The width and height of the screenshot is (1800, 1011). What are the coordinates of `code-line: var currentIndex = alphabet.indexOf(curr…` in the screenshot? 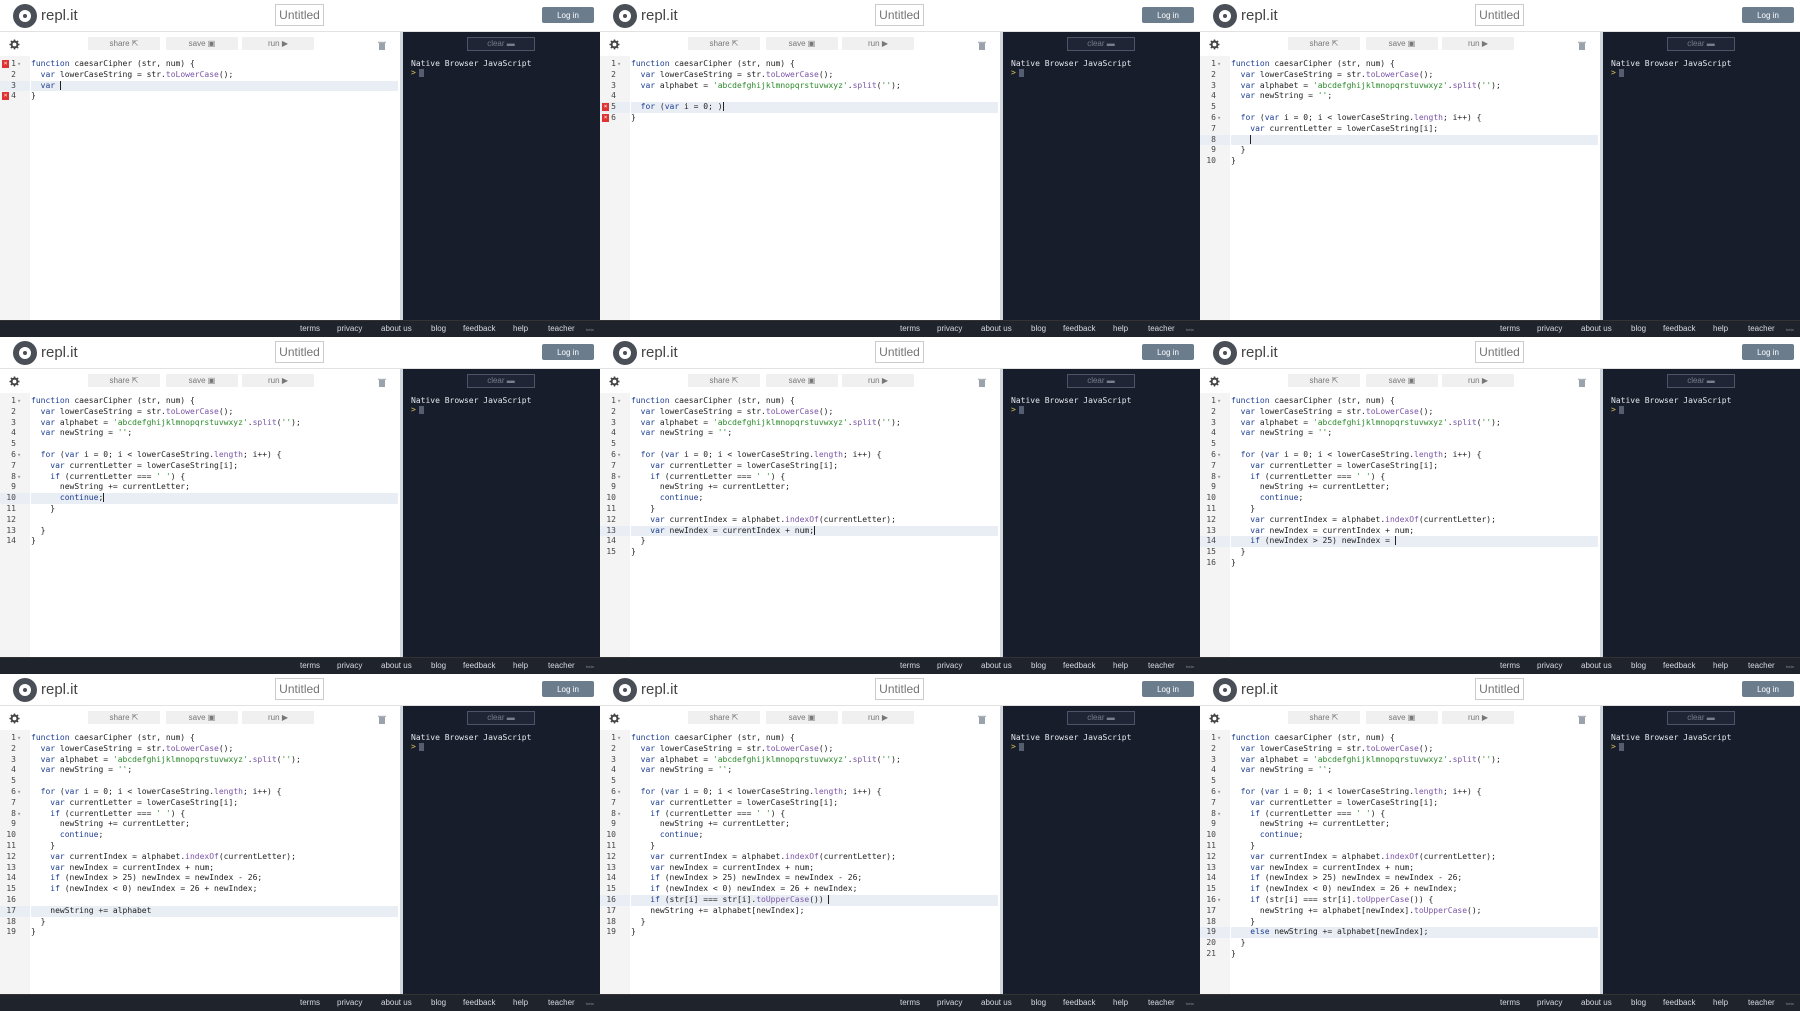 It's located at (1414, 857).